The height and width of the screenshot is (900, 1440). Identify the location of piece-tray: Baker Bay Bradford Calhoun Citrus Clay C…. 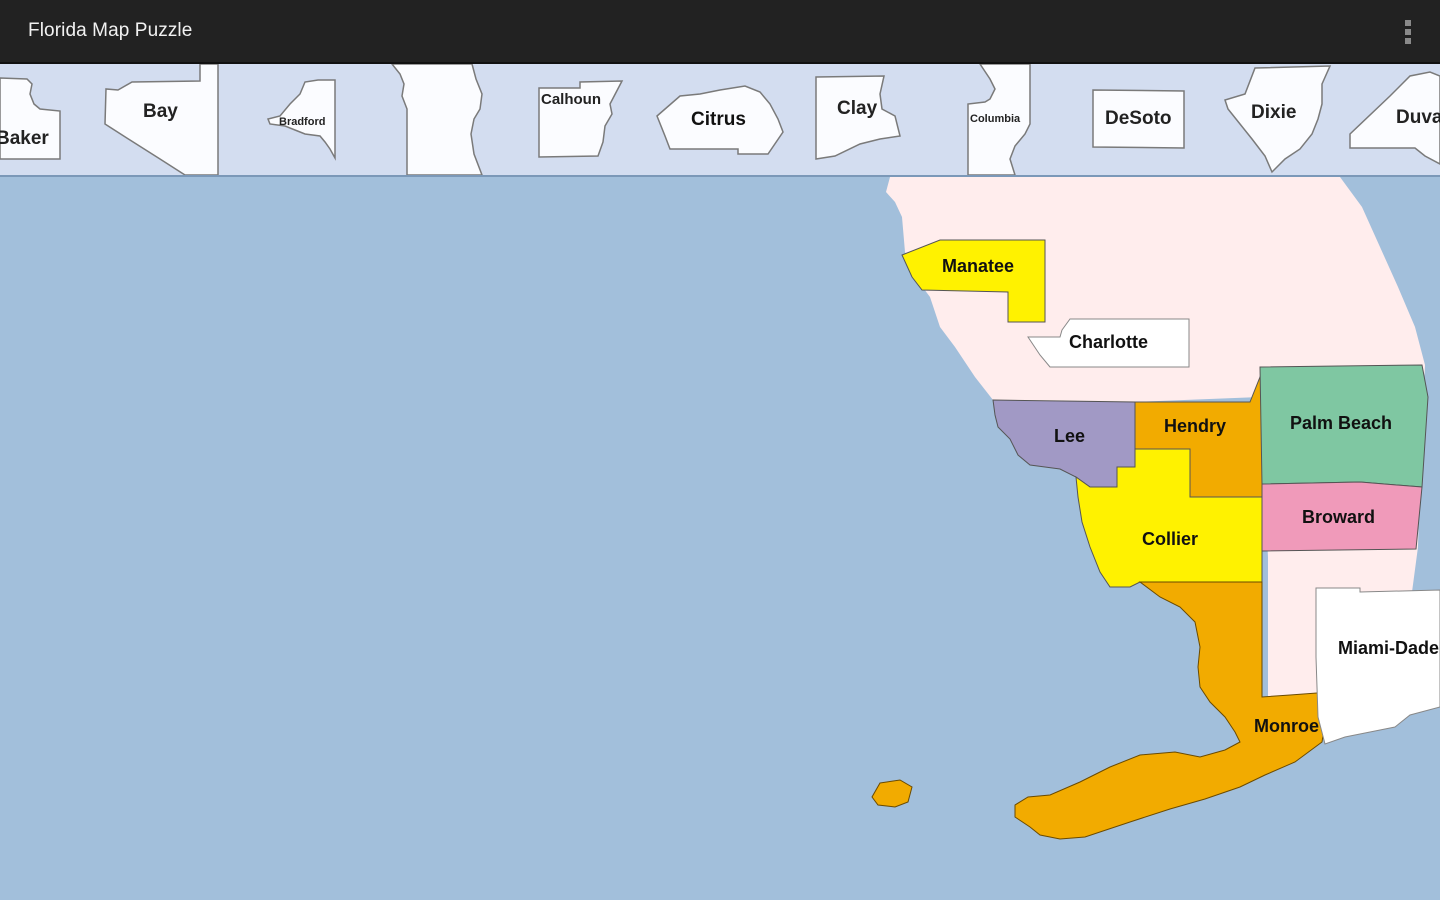
(720, 120).